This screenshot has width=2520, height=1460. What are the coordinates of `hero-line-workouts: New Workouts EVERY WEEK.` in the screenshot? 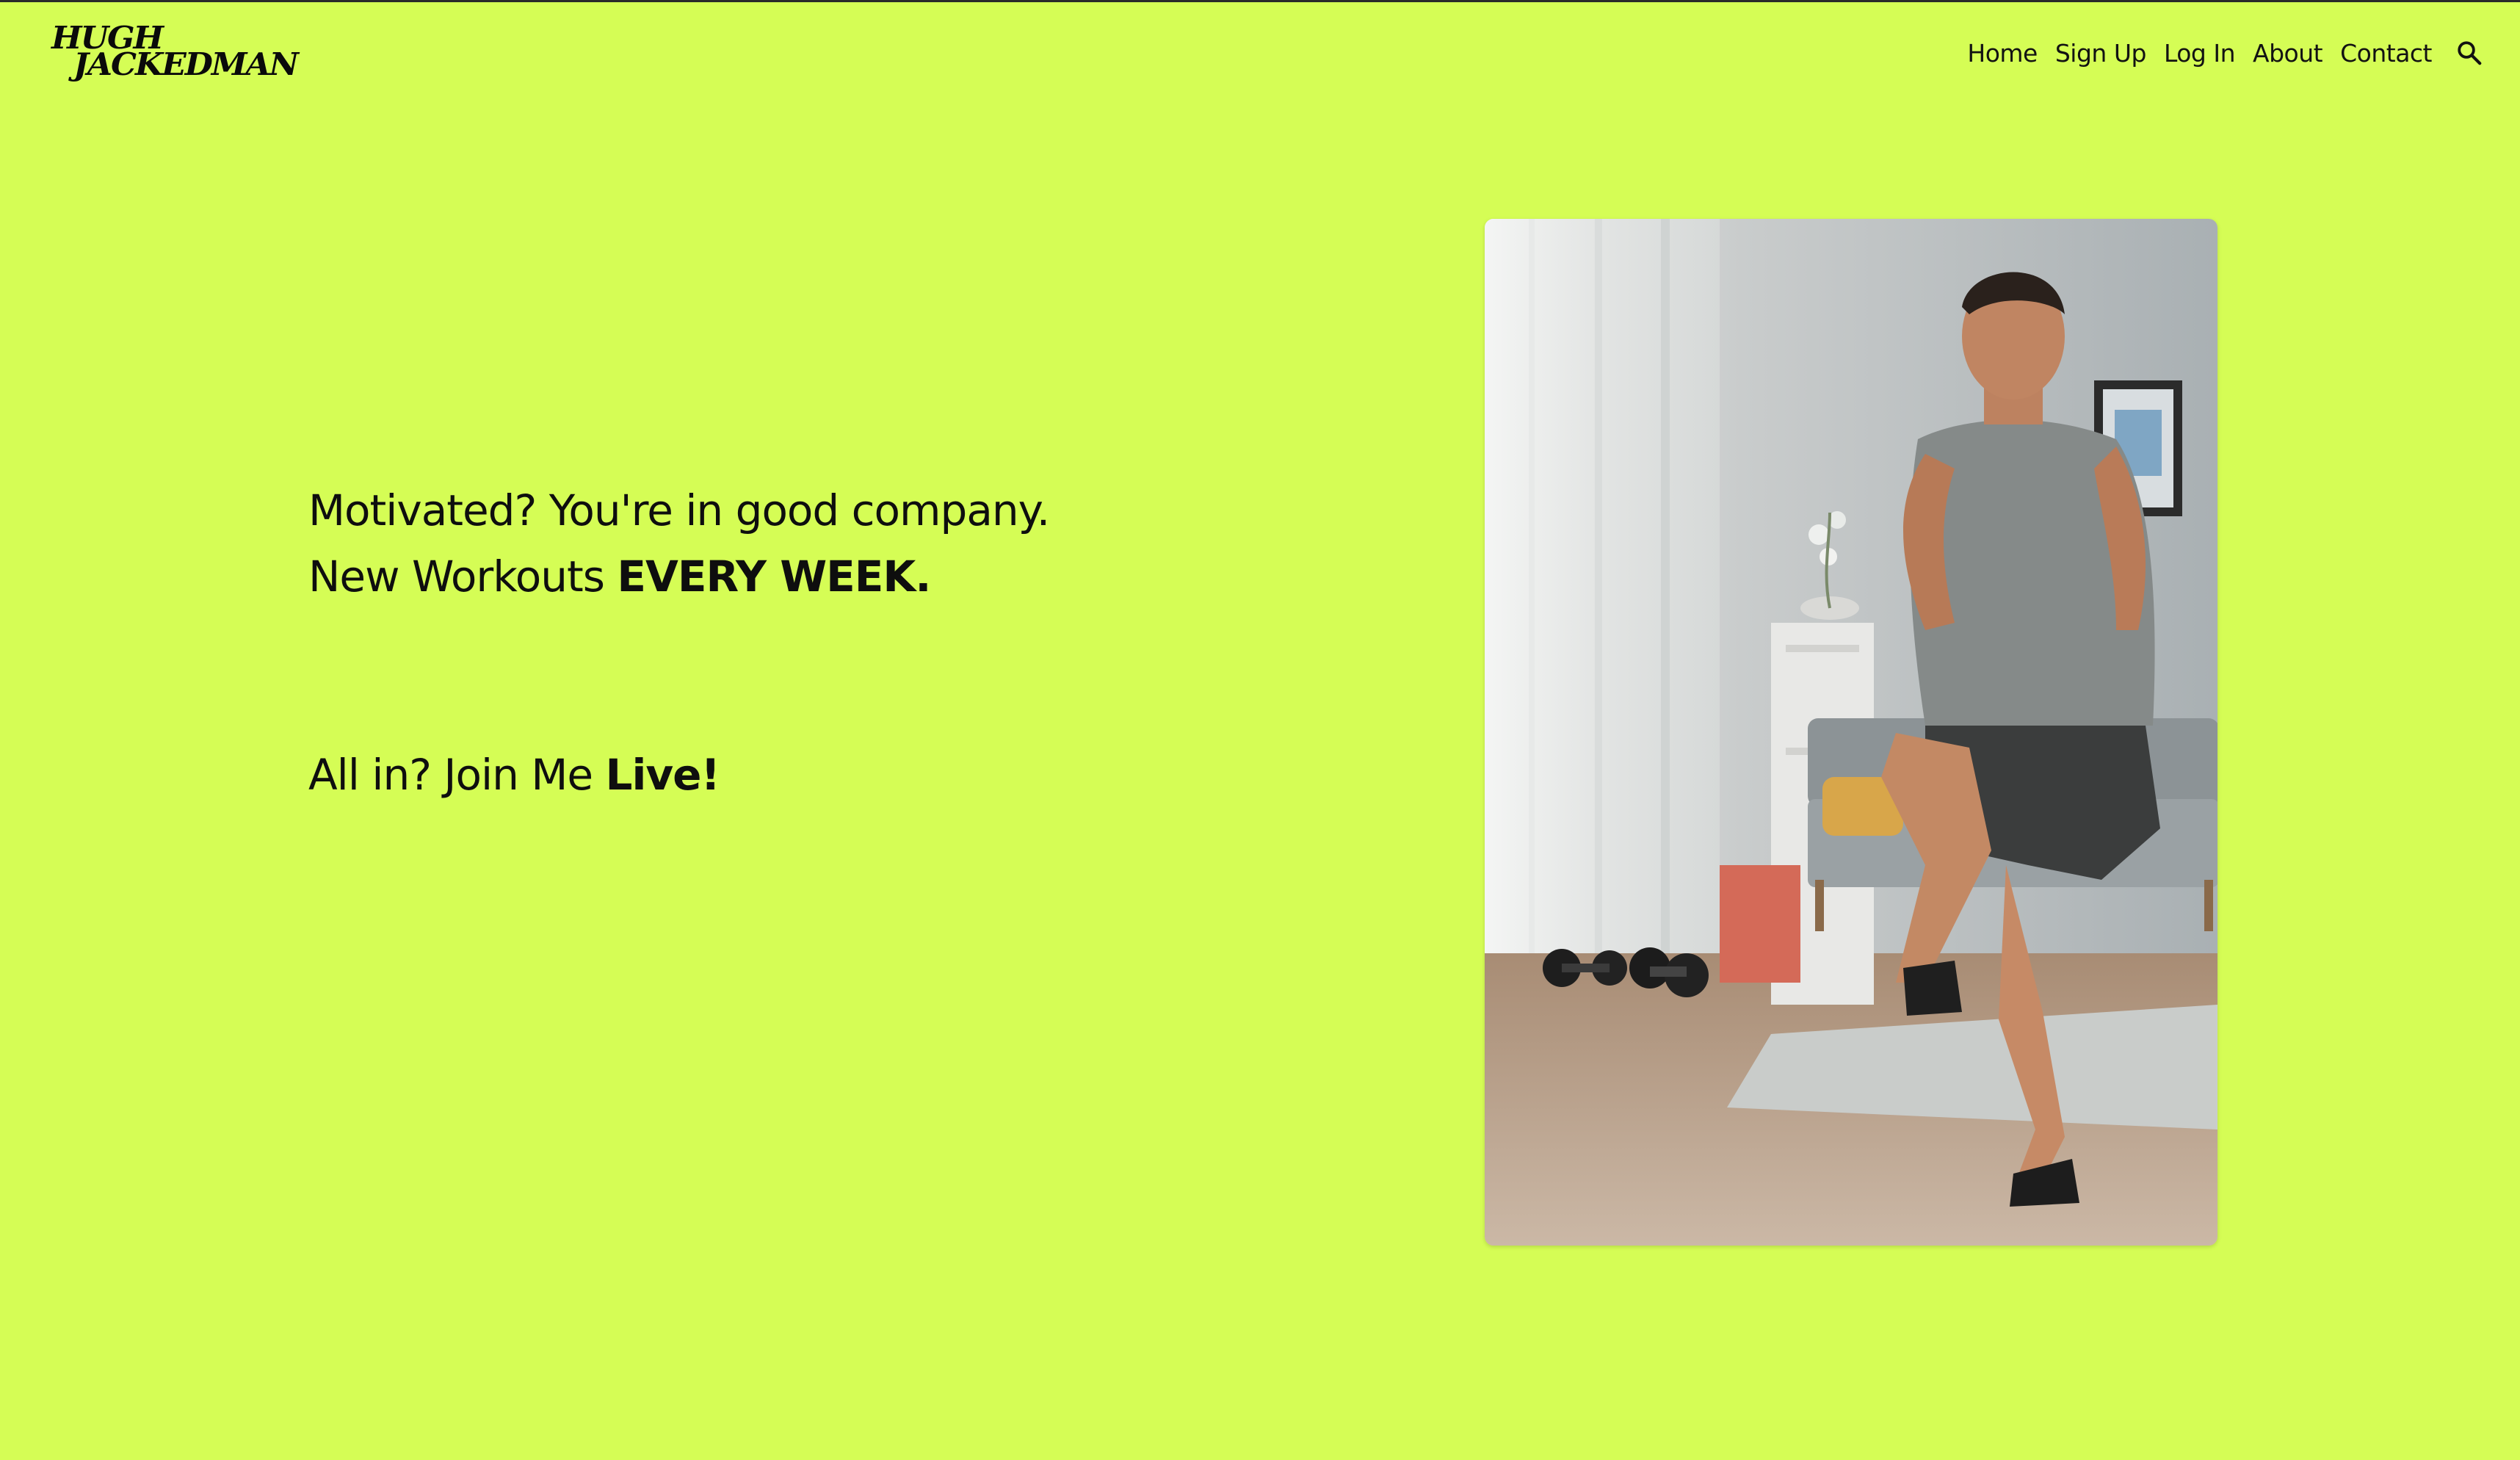 It's located at (822, 577).